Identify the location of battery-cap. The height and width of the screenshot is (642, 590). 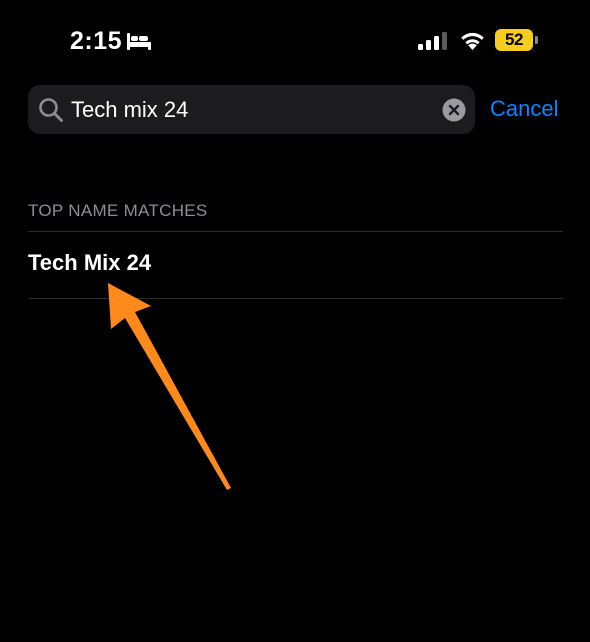
(536, 40).